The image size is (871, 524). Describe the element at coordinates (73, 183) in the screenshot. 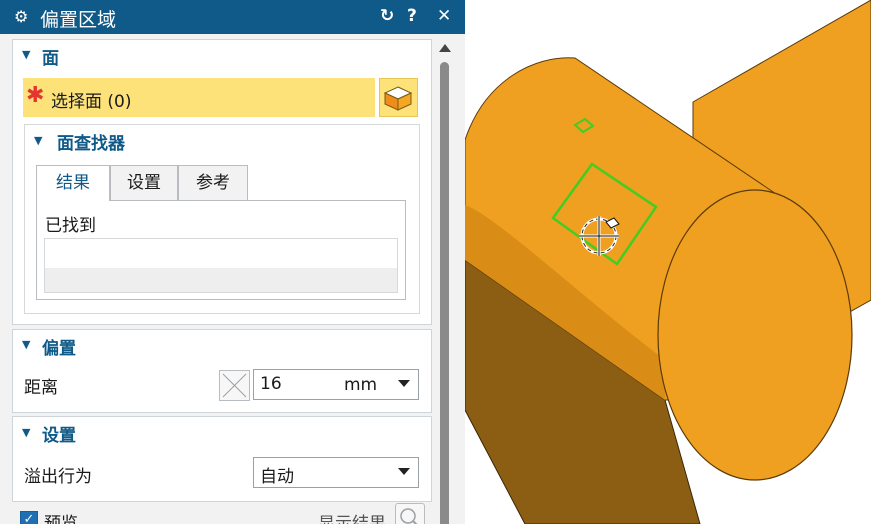

I see `tab-results: 结果` at that location.